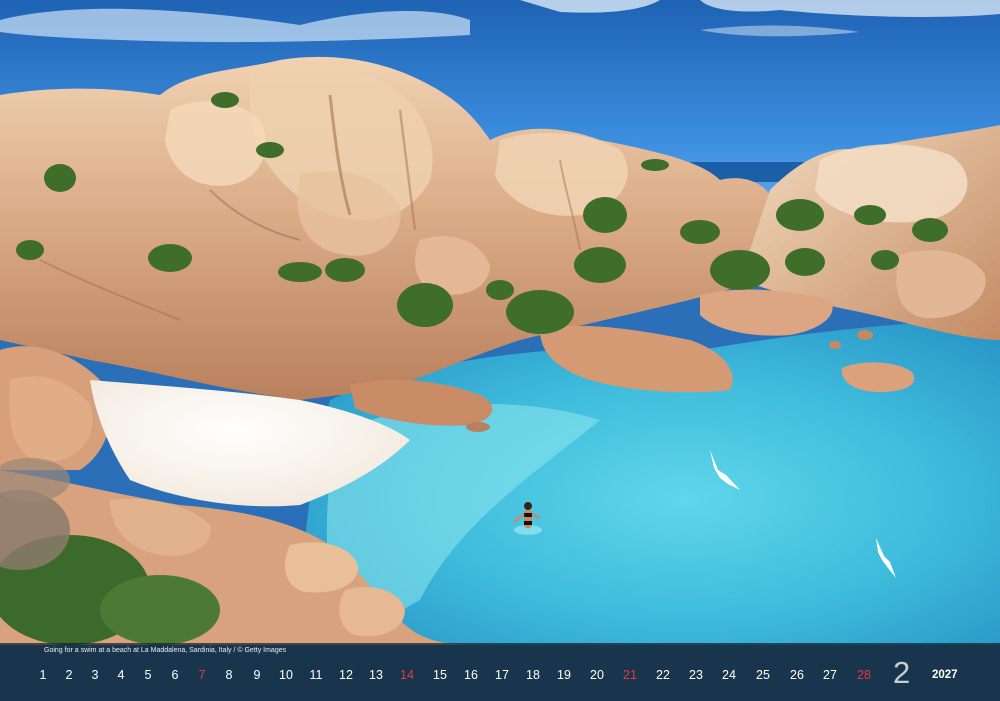 Image resolution: width=1000 pixels, height=701 pixels. What do you see at coordinates (564, 675) in the screenshot?
I see `calendar-day: 19` at bounding box center [564, 675].